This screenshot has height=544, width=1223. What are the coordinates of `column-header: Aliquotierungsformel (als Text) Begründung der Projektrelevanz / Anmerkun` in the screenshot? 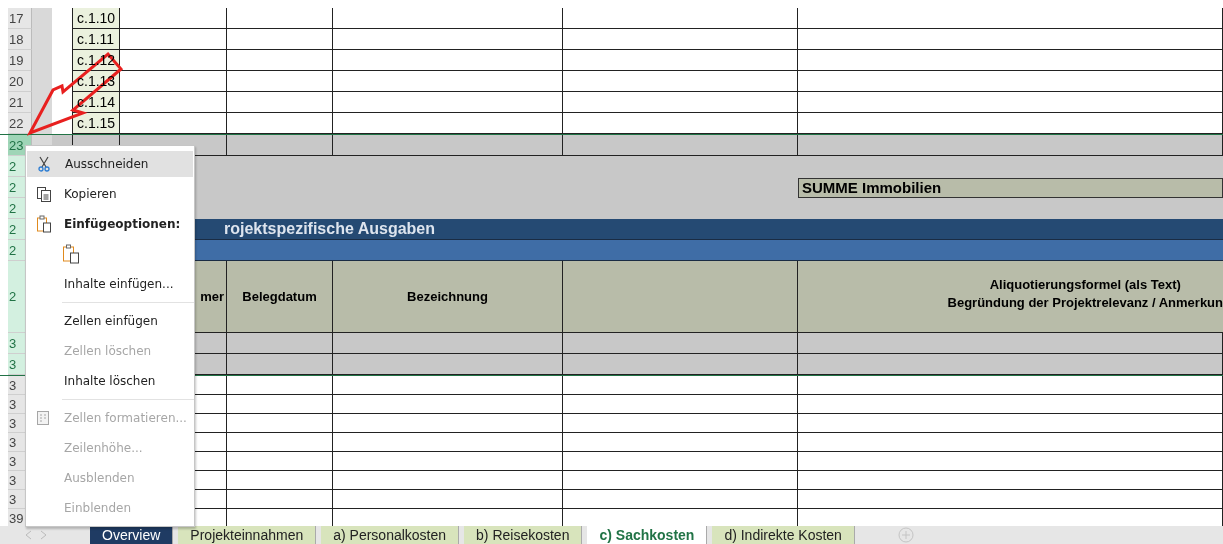 It's located at (1010, 297).